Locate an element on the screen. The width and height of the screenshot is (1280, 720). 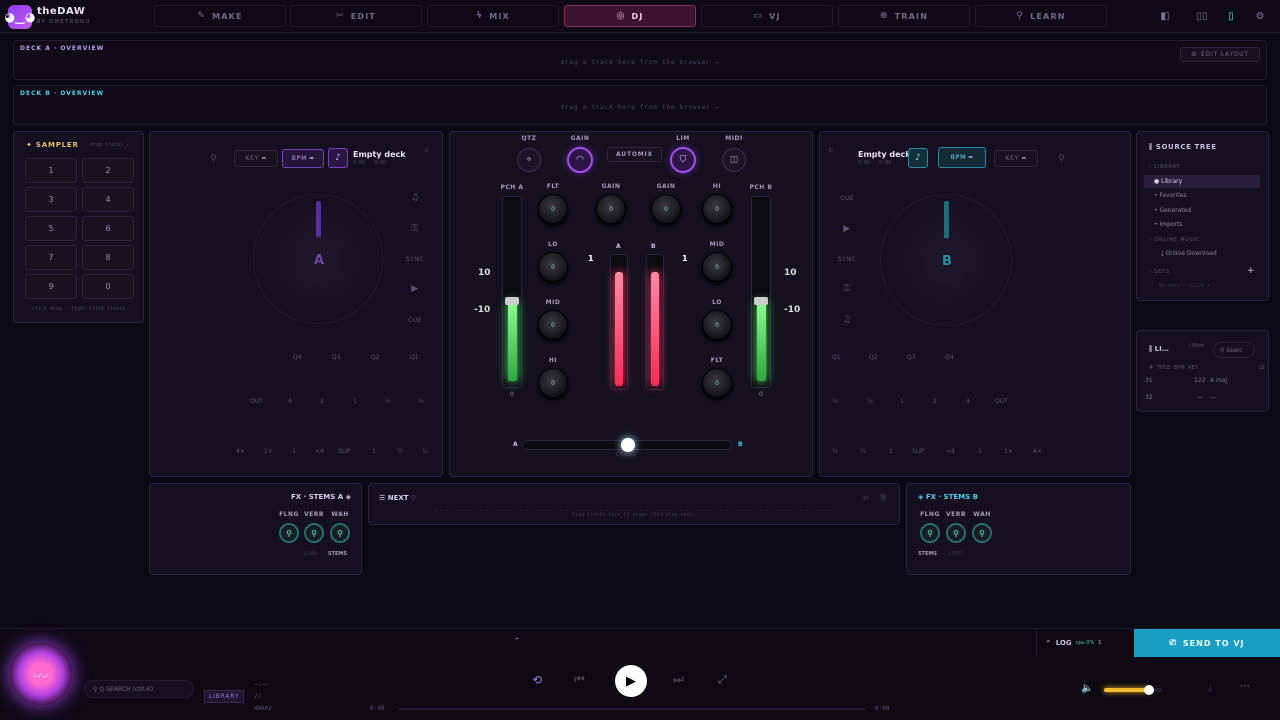
midi-icon: ◫ is located at coordinates (734, 160).